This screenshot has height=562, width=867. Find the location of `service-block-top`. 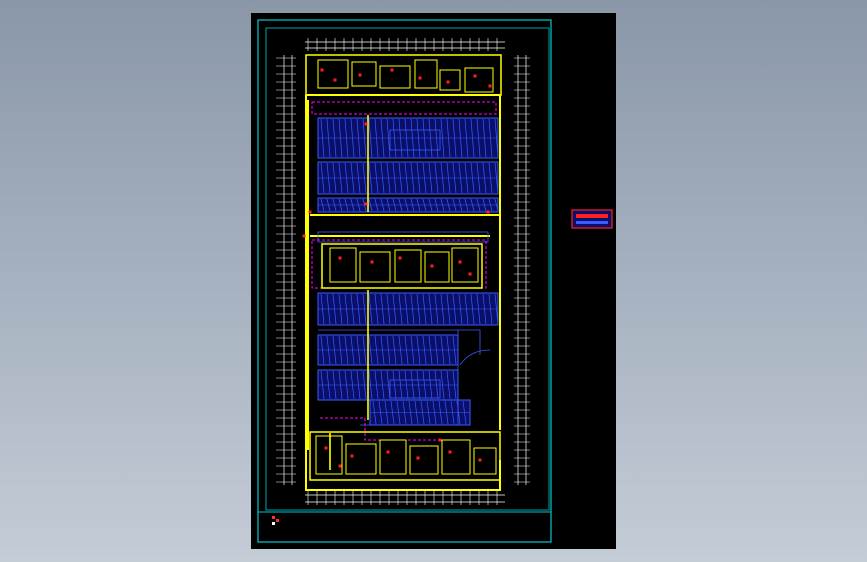

service-block-top is located at coordinates (403, 75).